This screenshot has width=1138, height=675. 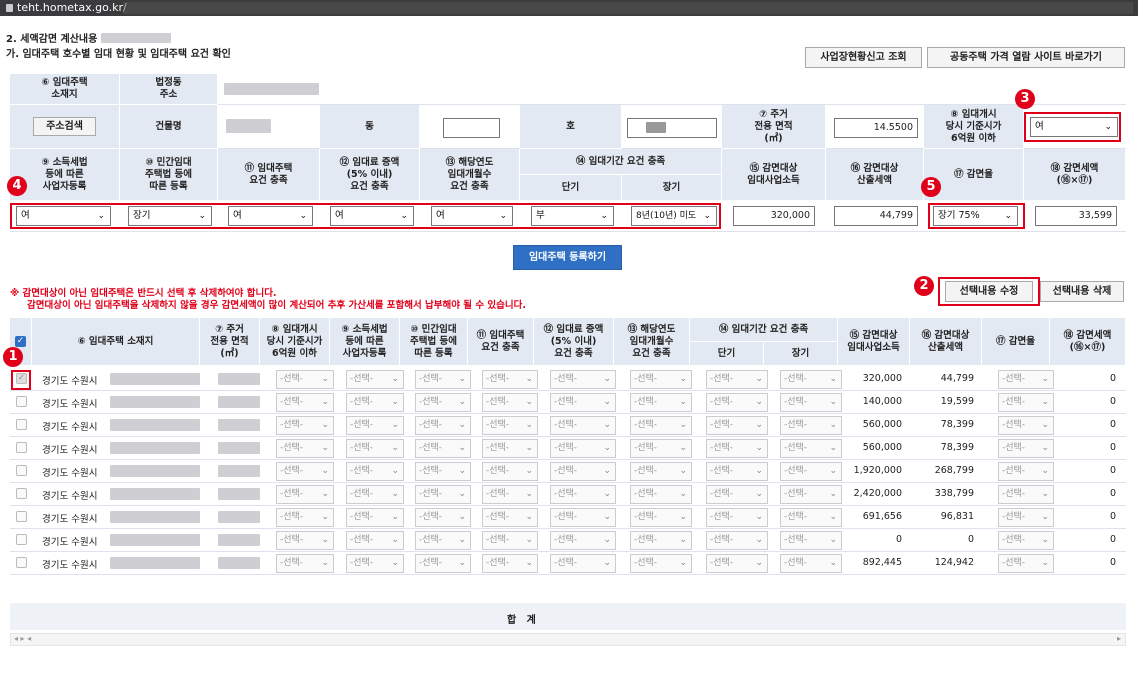 What do you see at coordinates (672, 128) in the screenshot?
I see `ho-input` at bounding box center [672, 128].